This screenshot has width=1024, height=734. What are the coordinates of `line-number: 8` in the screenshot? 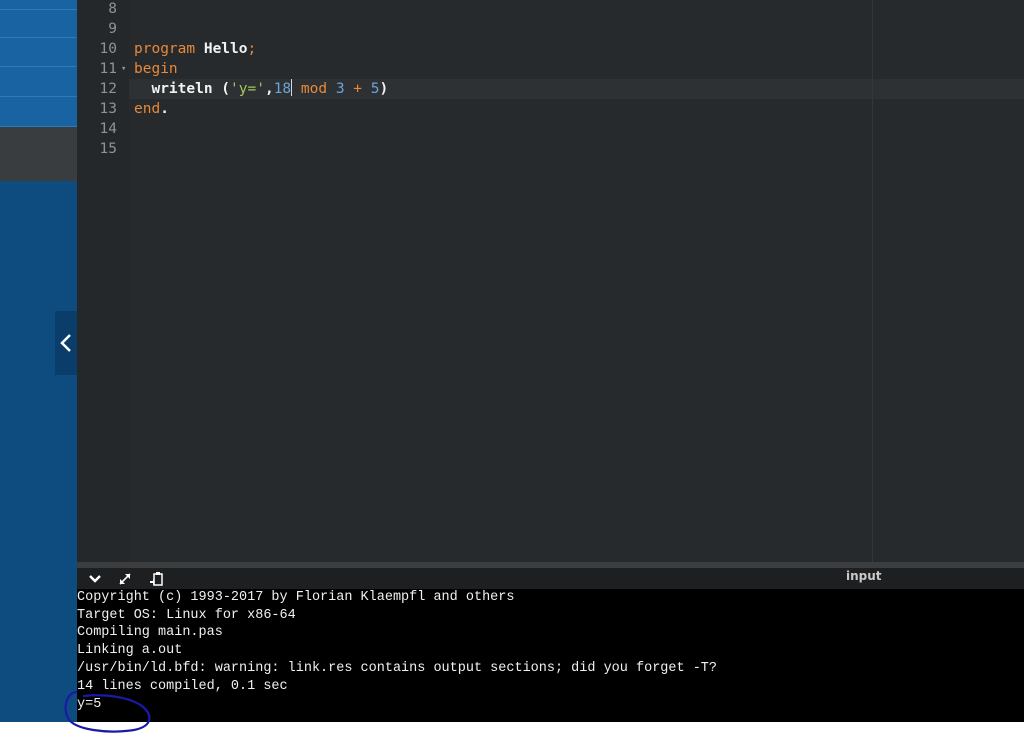 It's located at (112, 9).